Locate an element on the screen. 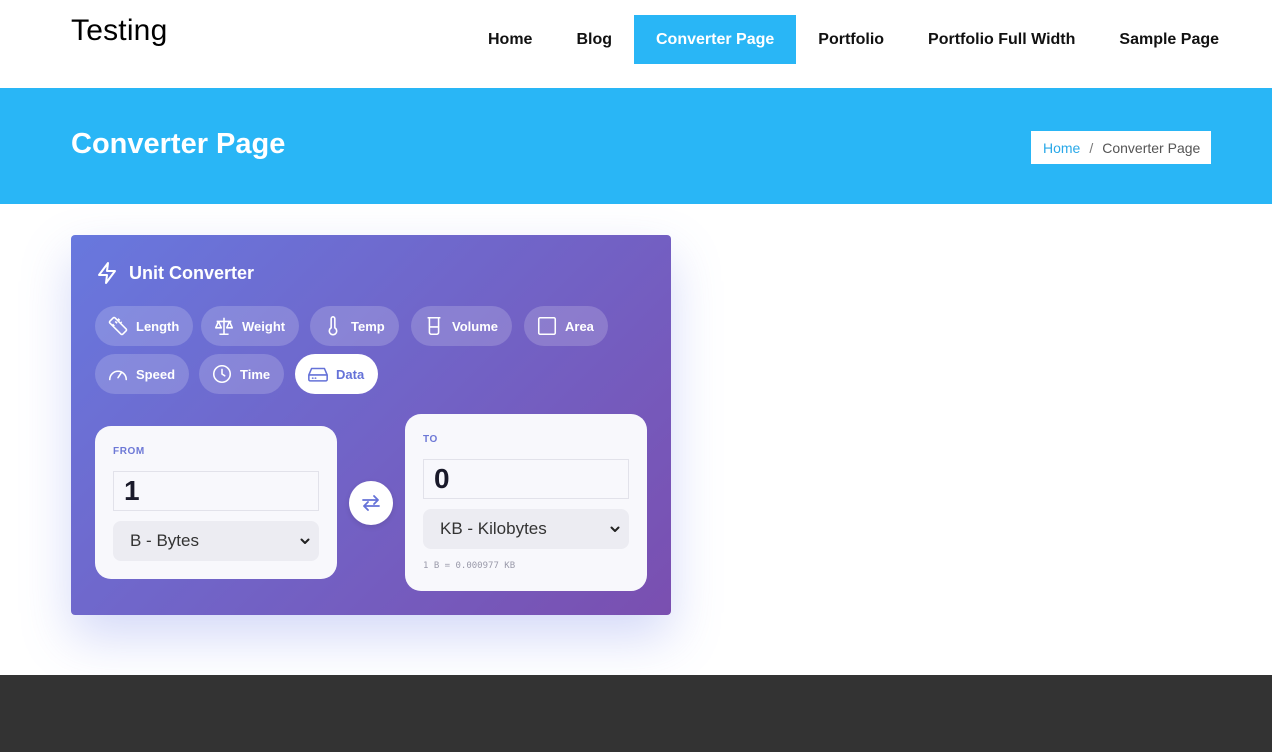 This screenshot has height=752, width=1272. category-chip-weight: Weight is located at coordinates (250, 326).